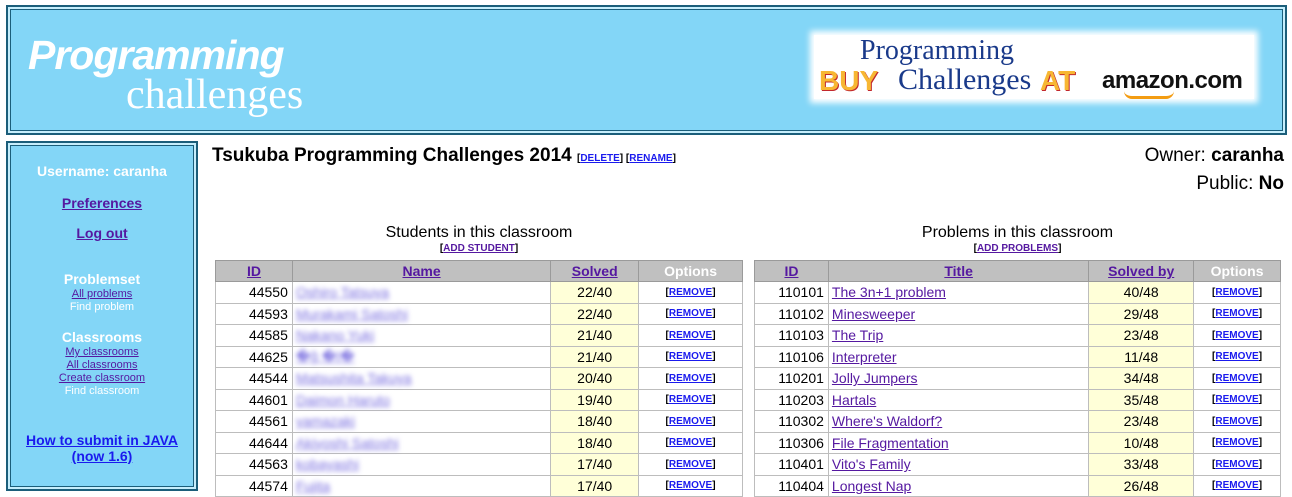 Image resolution: width=1292 pixels, height=497 pixels. I want to click on create-classroom-link: Create classroom, so click(102, 378).